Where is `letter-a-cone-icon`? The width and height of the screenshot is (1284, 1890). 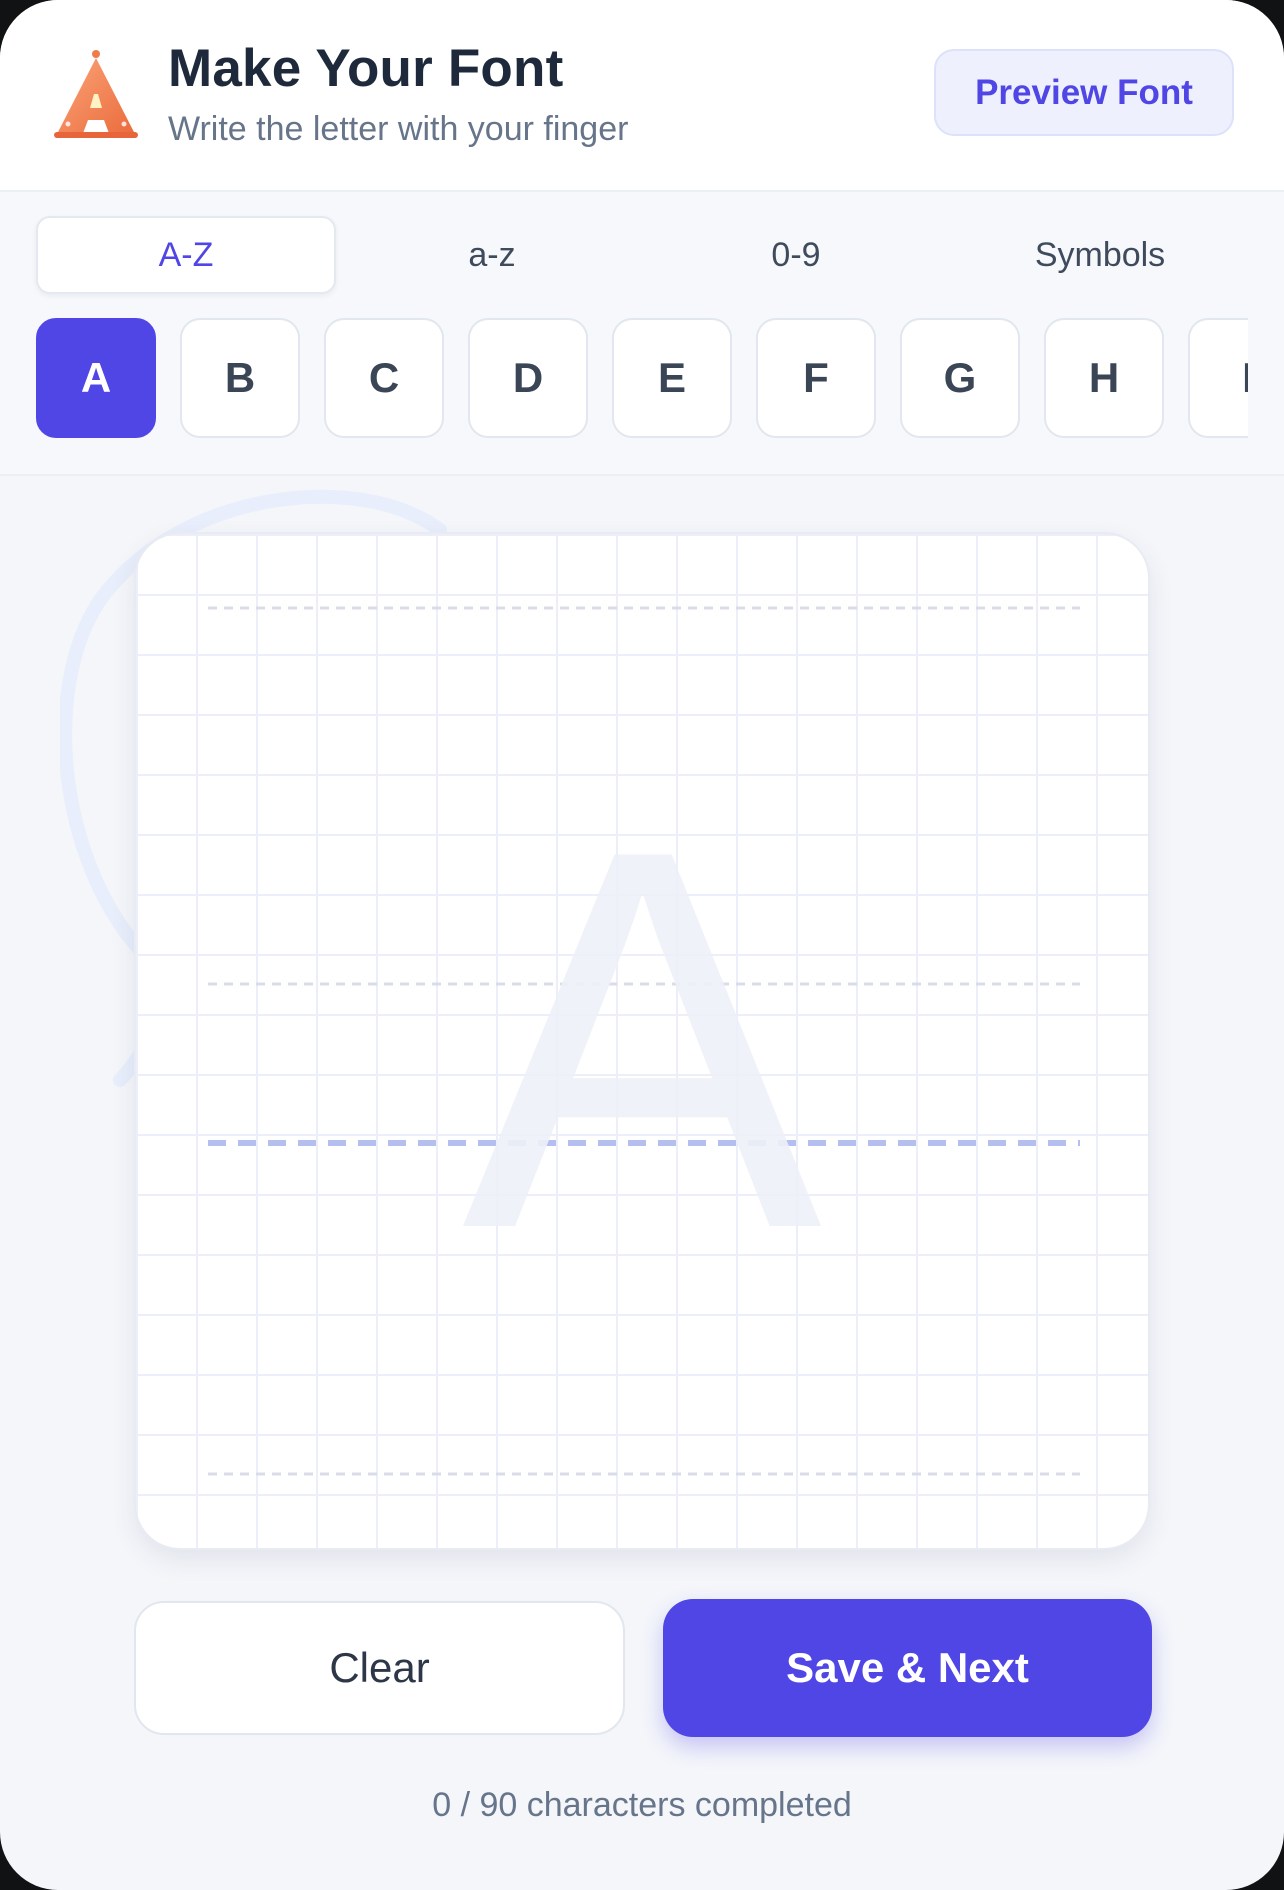 letter-a-cone-icon is located at coordinates (96, 94).